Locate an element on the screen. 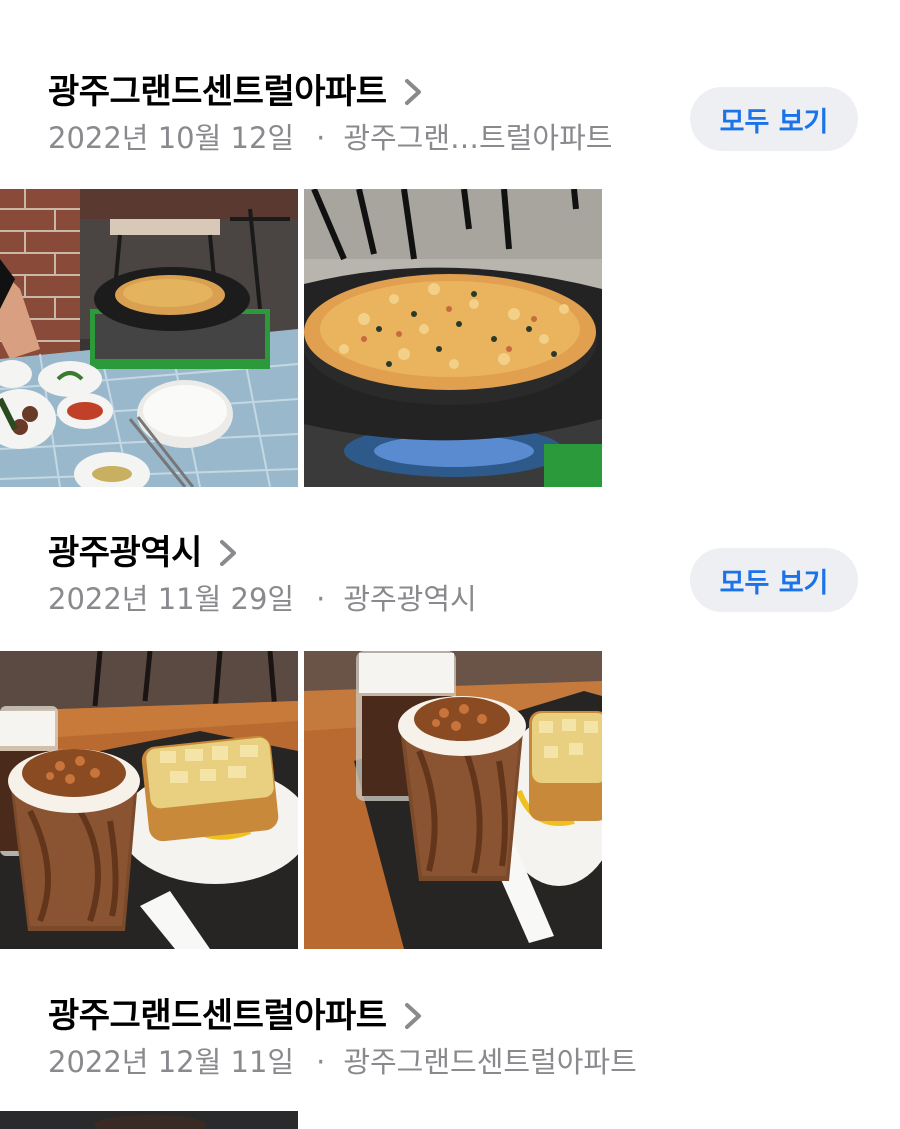 The width and height of the screenshot is (900, 1129). section-date: 2022년 11월 29일 is located at coordinates (171, 599).